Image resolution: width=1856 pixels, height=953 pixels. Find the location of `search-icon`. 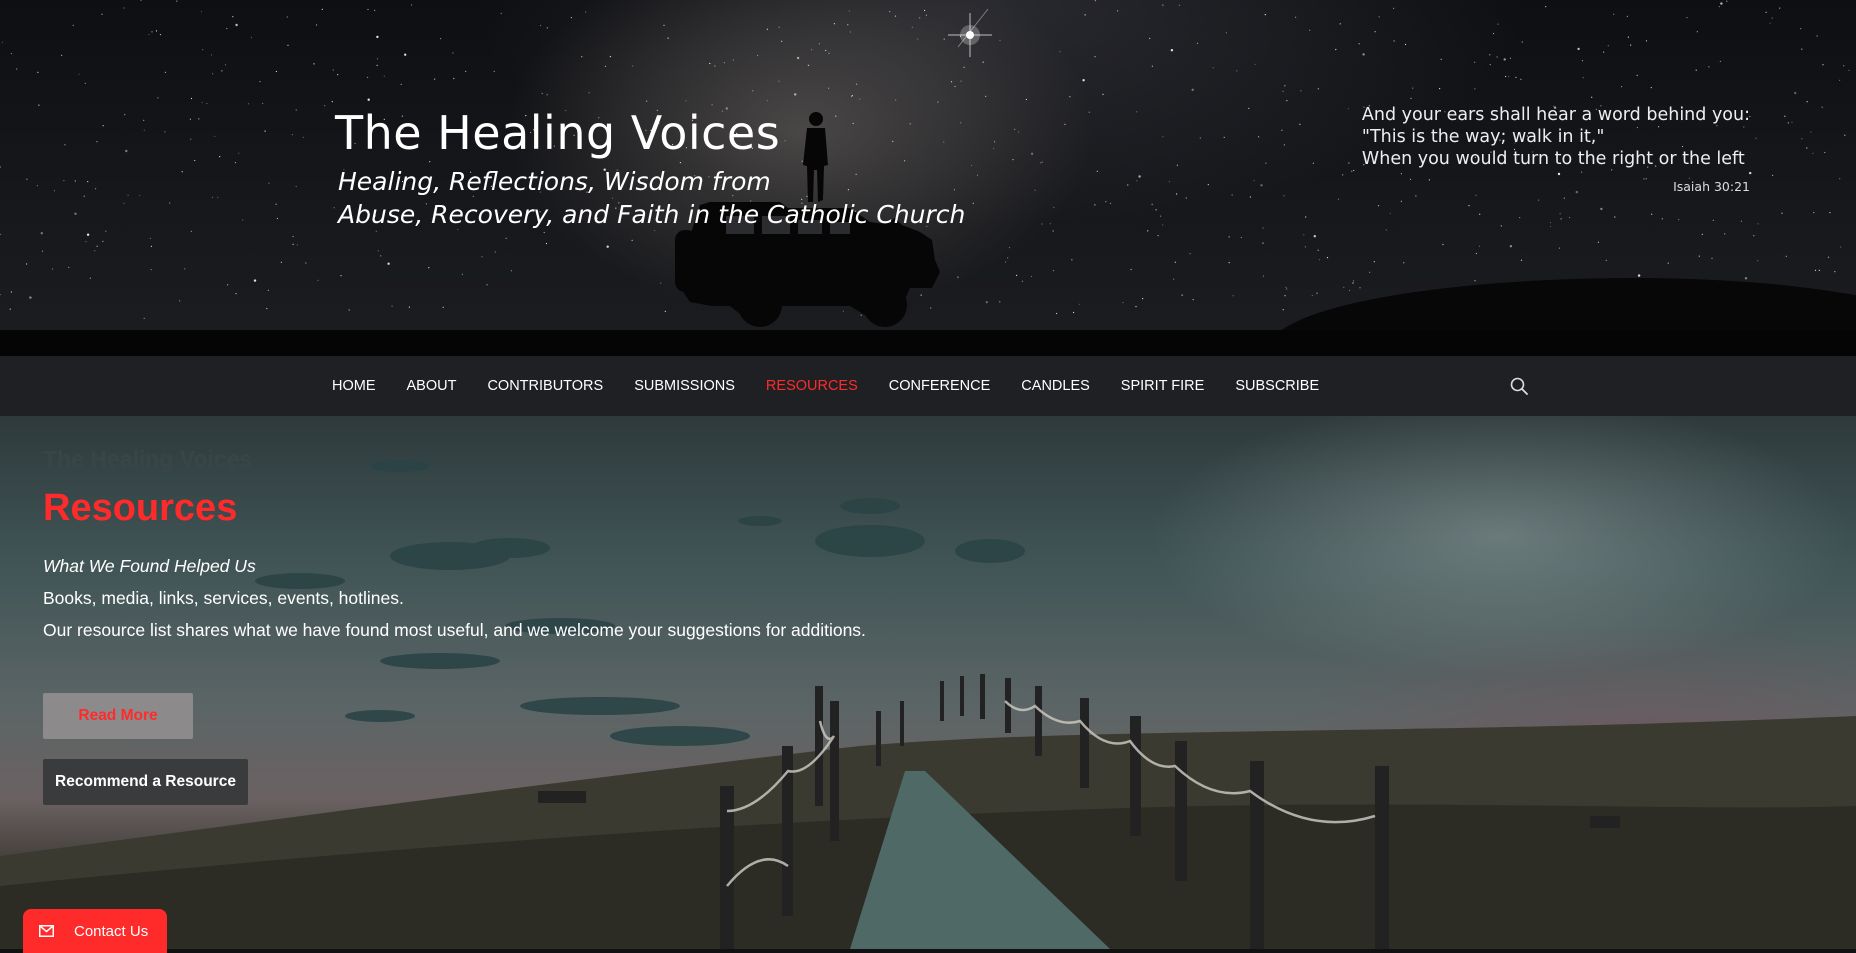

search-icon is located at coordinates (1519, 386).